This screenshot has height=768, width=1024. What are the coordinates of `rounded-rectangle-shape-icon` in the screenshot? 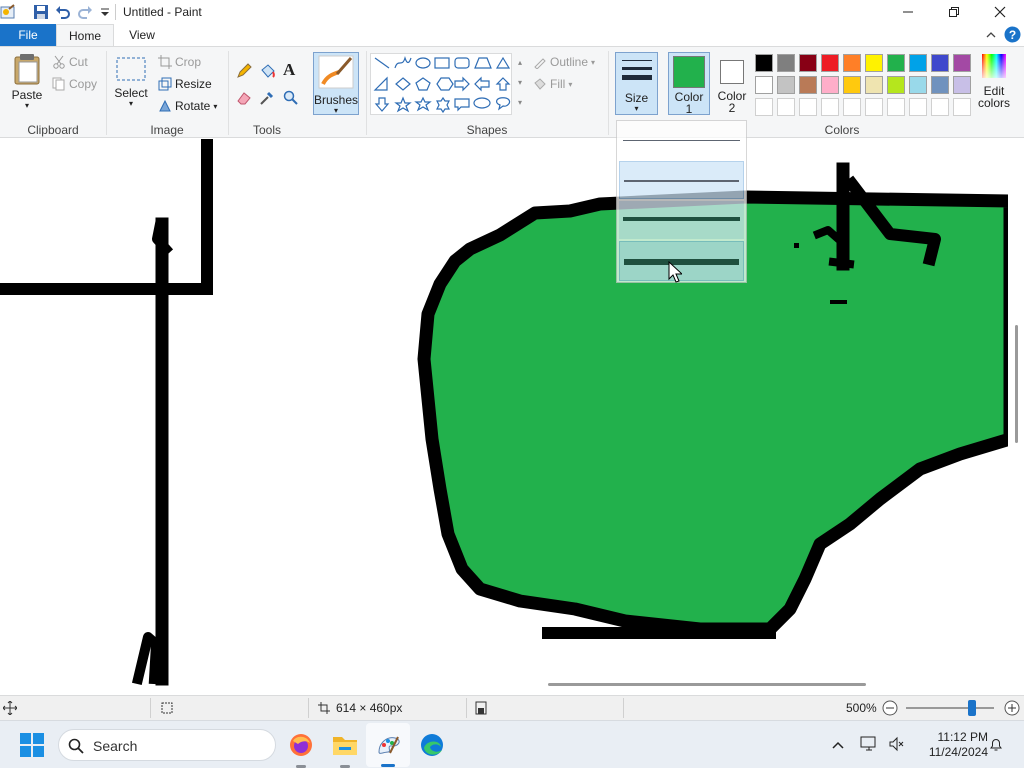 It's located at (462, 63).